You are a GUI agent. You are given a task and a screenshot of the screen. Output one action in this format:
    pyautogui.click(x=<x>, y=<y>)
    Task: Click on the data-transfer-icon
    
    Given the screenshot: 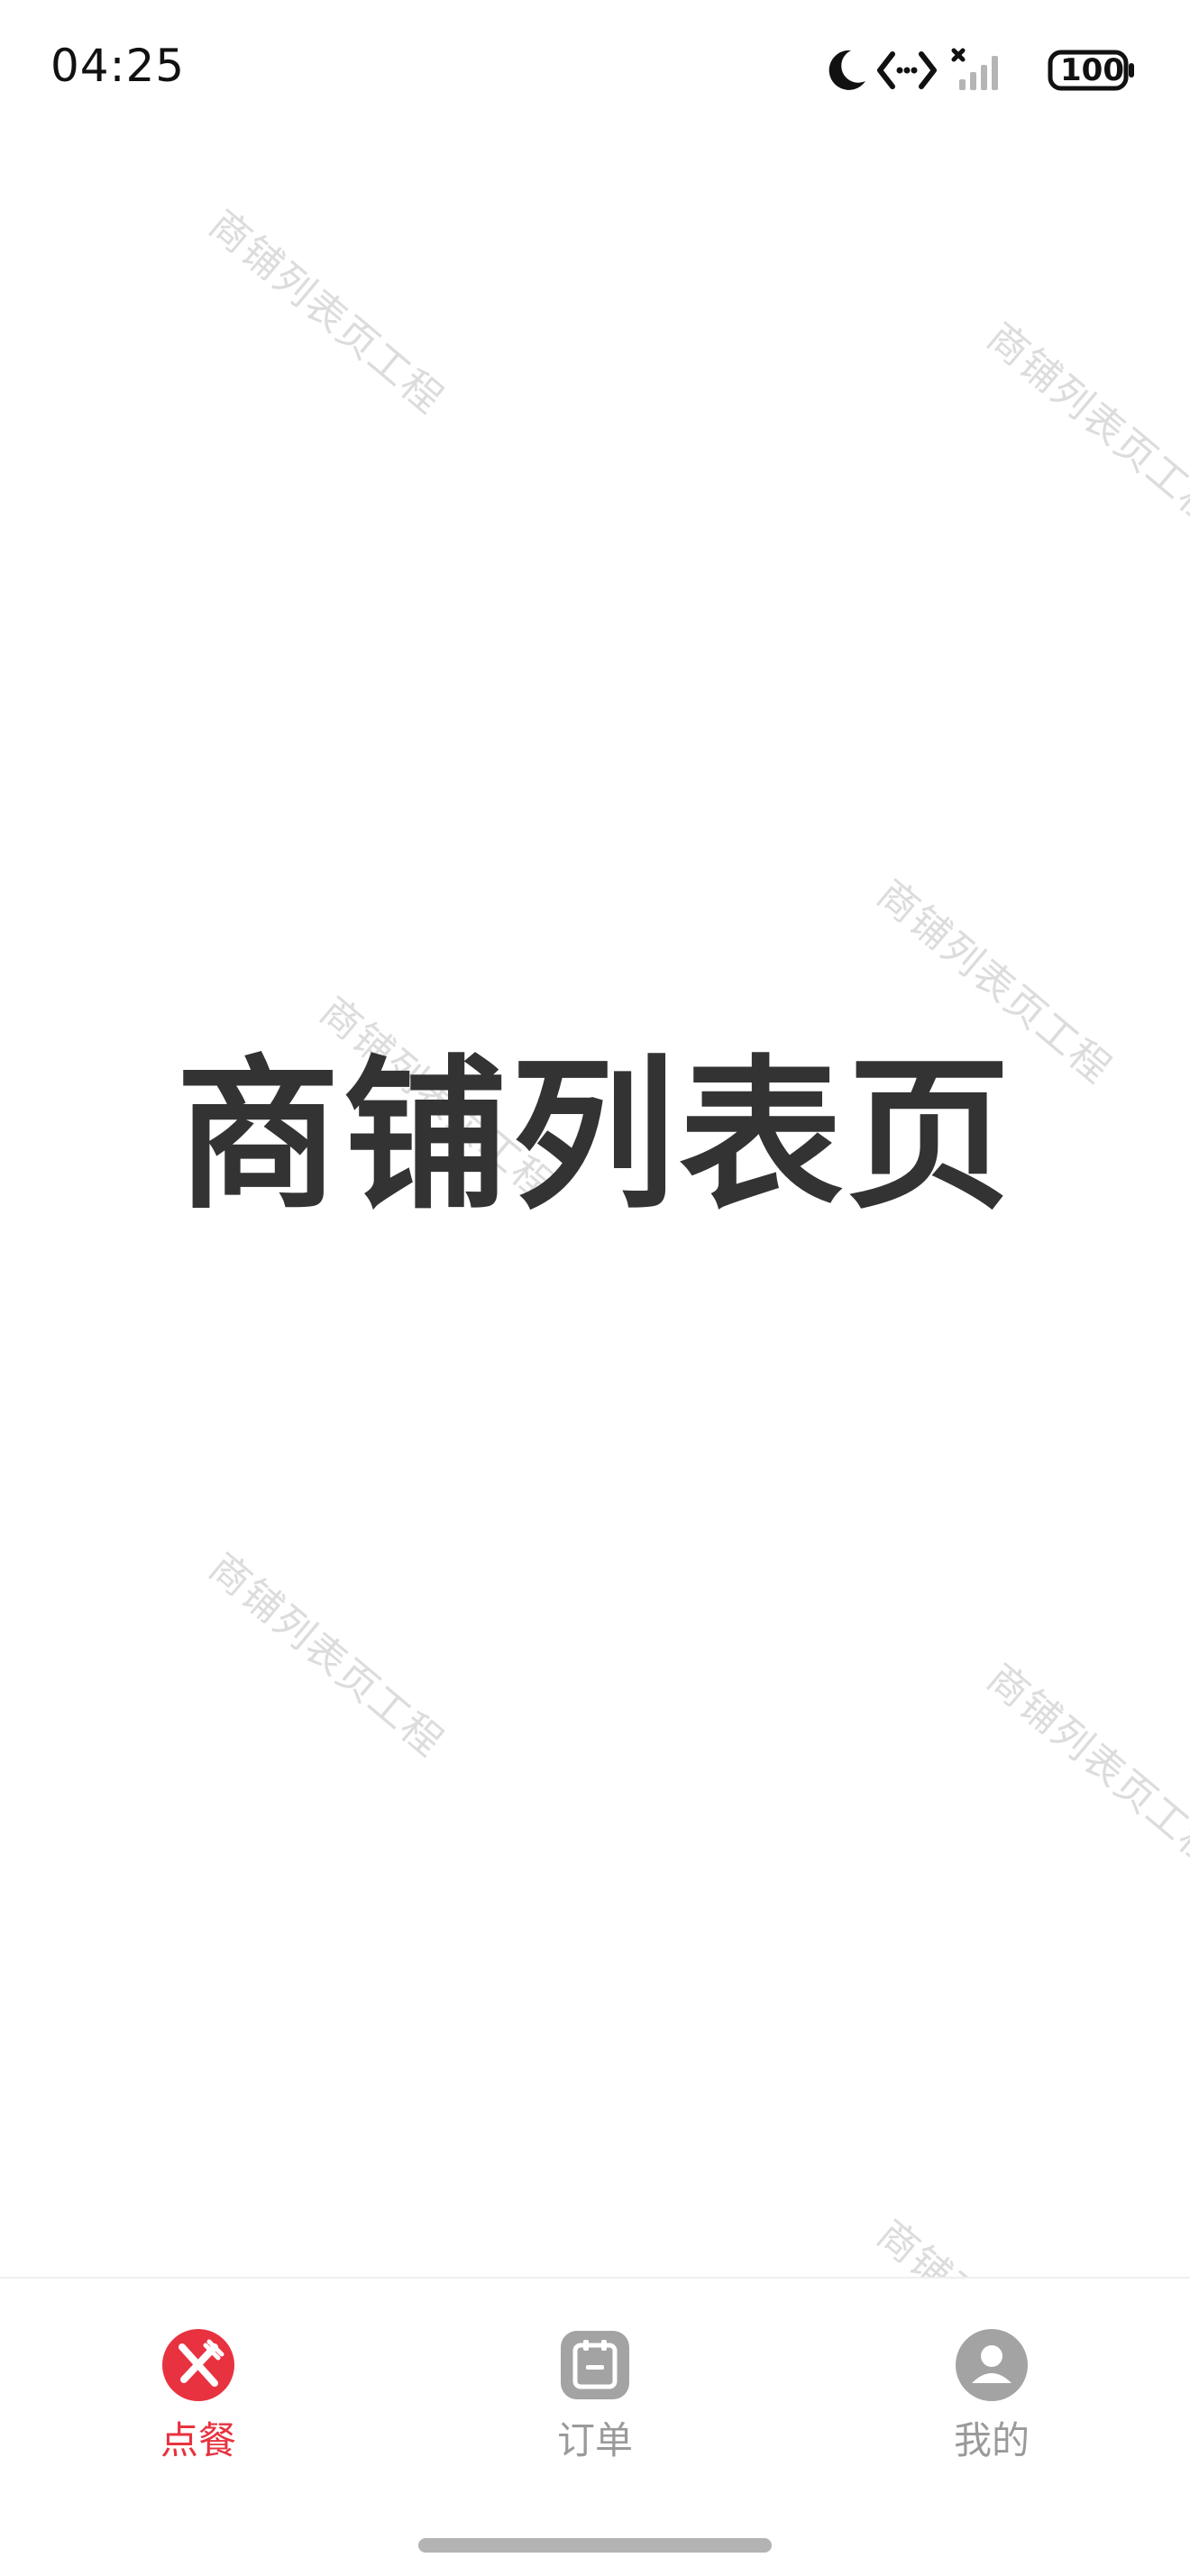 What is the action you would take?
    pyautogui.click(x=907, y=70)
    